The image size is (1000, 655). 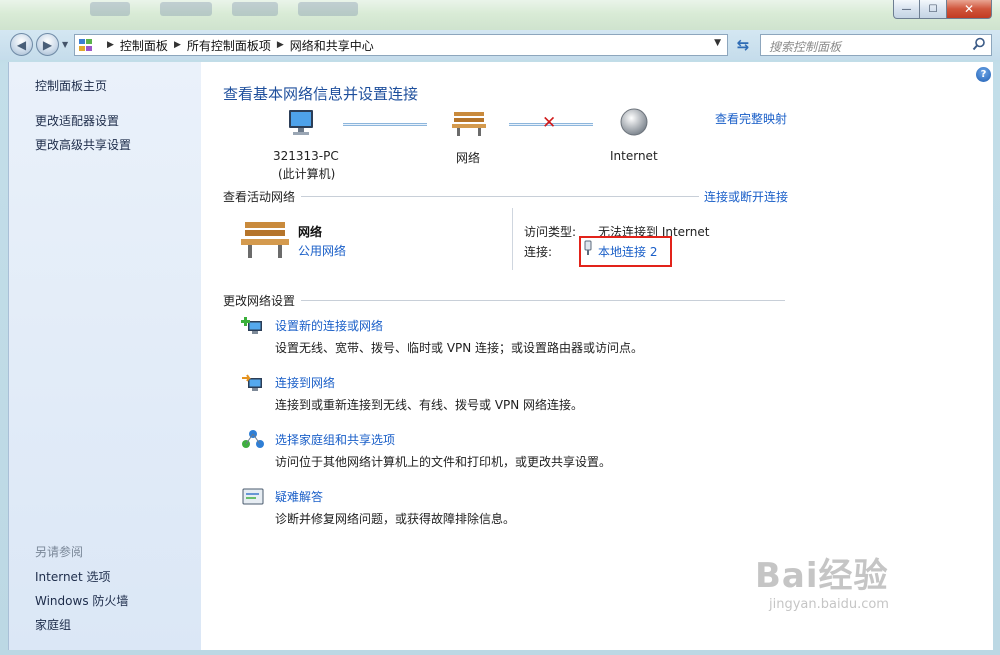 I want to click on page-title: 查看基本网络信息并设置连接, so click(x=321, y=94).